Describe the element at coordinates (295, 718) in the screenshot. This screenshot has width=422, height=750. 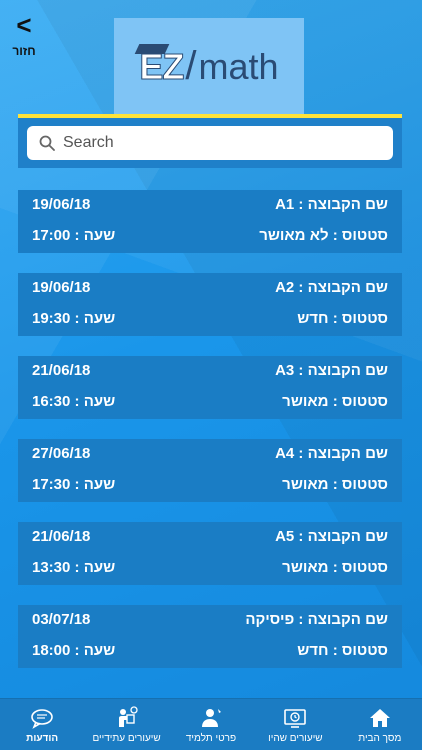
I see `past-lessons-icon` at that location.